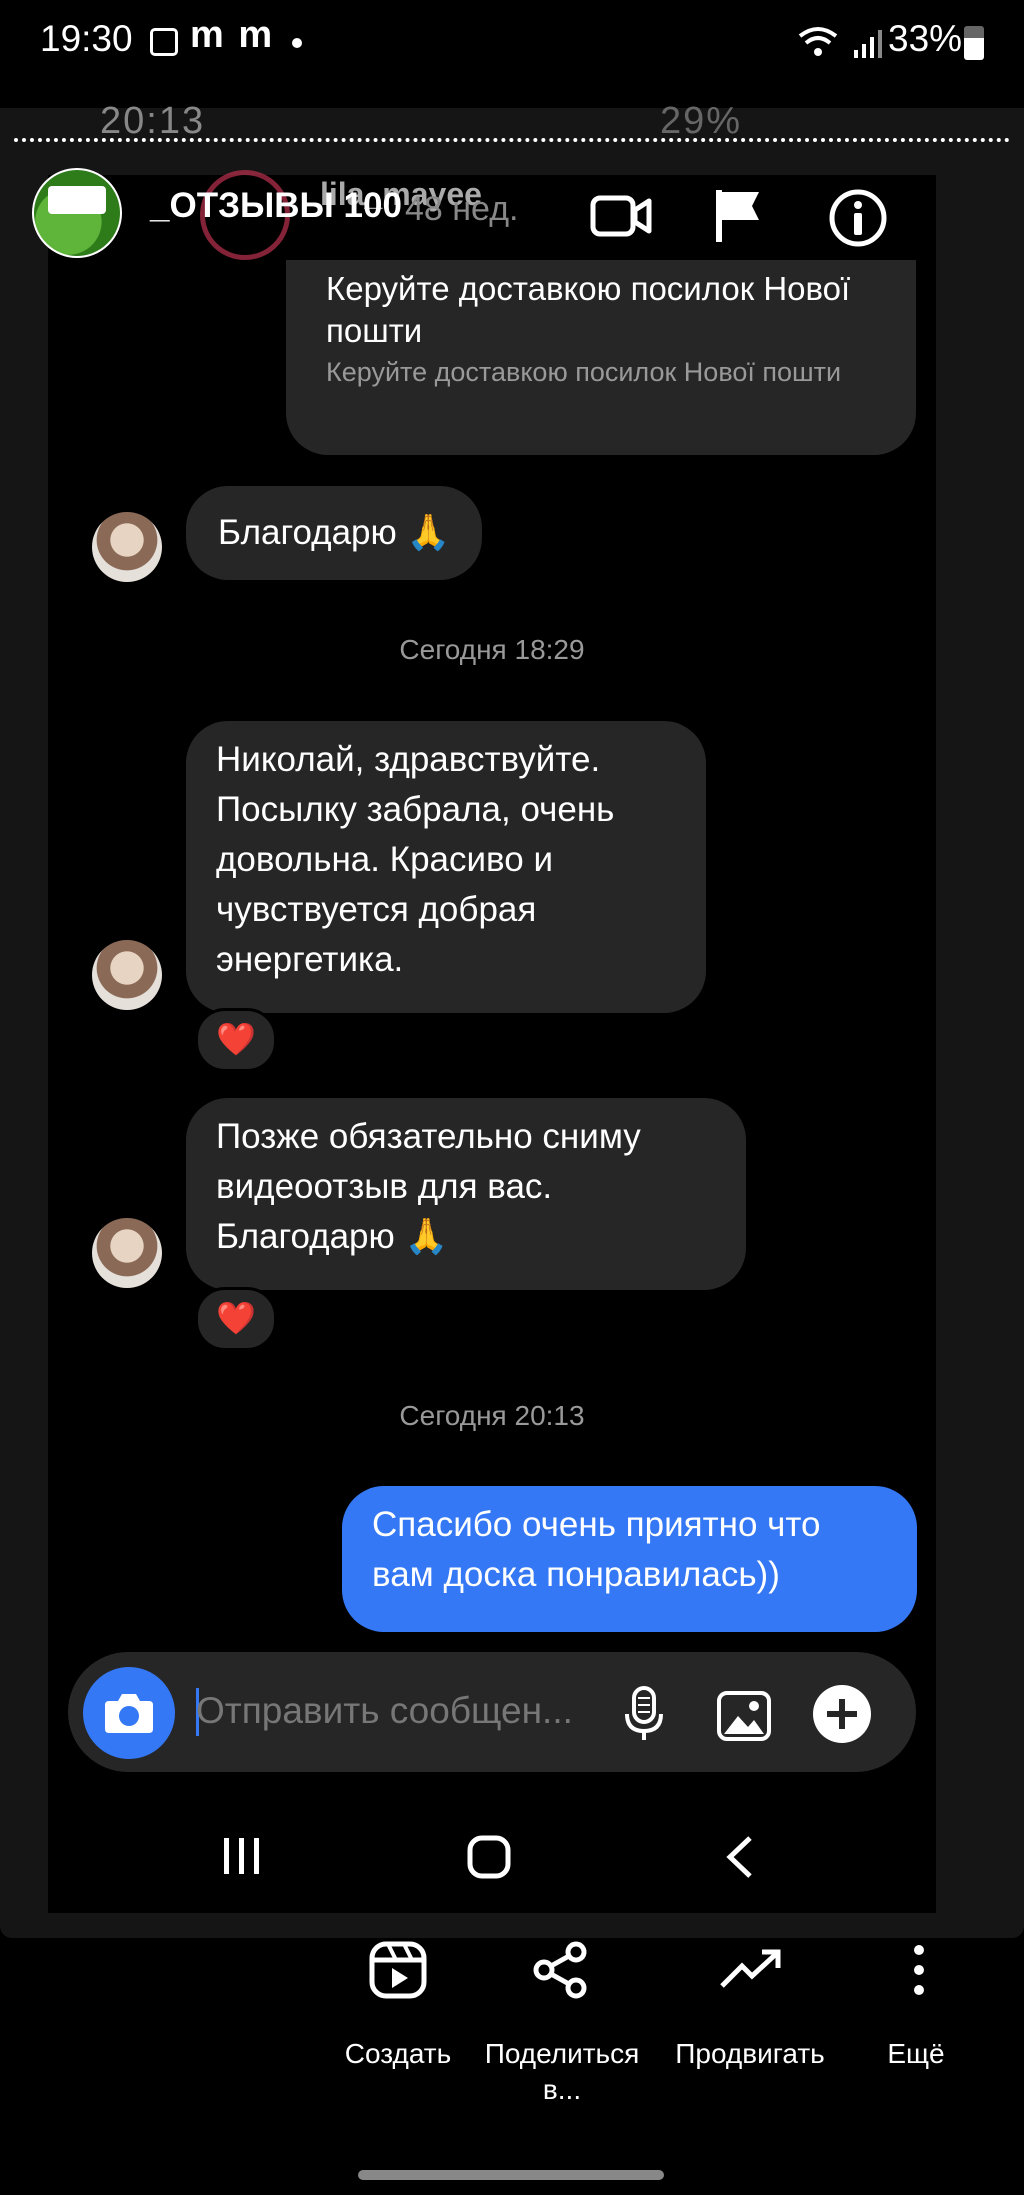  What do you see at coordinates (974, 43) in the screenshot?
I see `battery-icon` at bounding box center [974, 43].